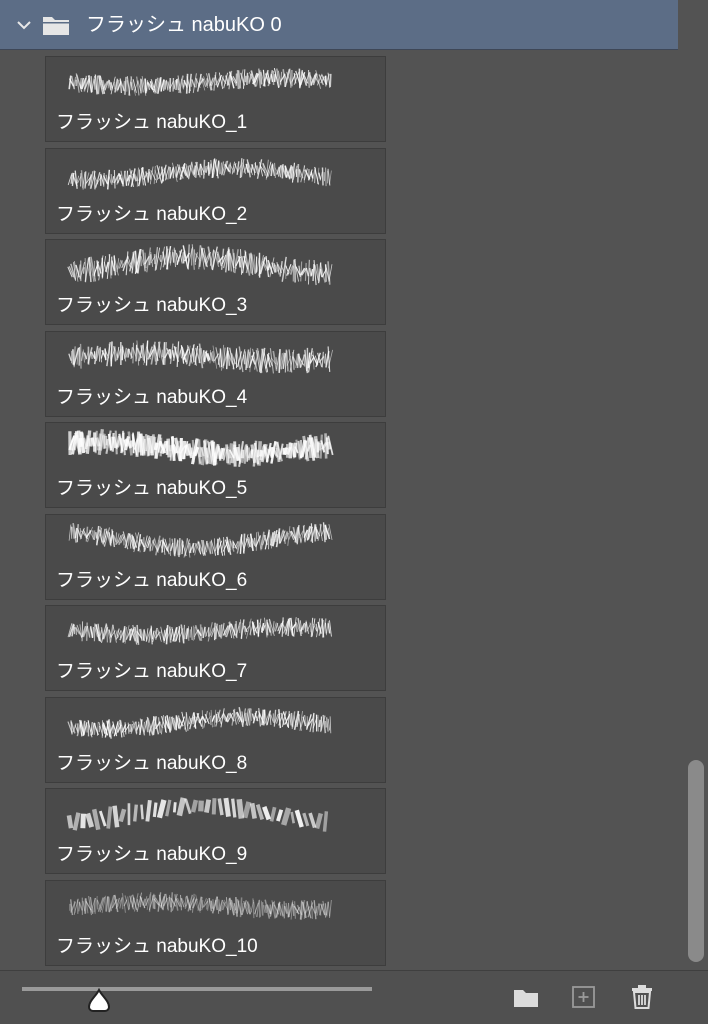  What do you see at coordinates (99, 1001) in the screenshot?
I see `slider-handle` at bounding box center [99, 1001].